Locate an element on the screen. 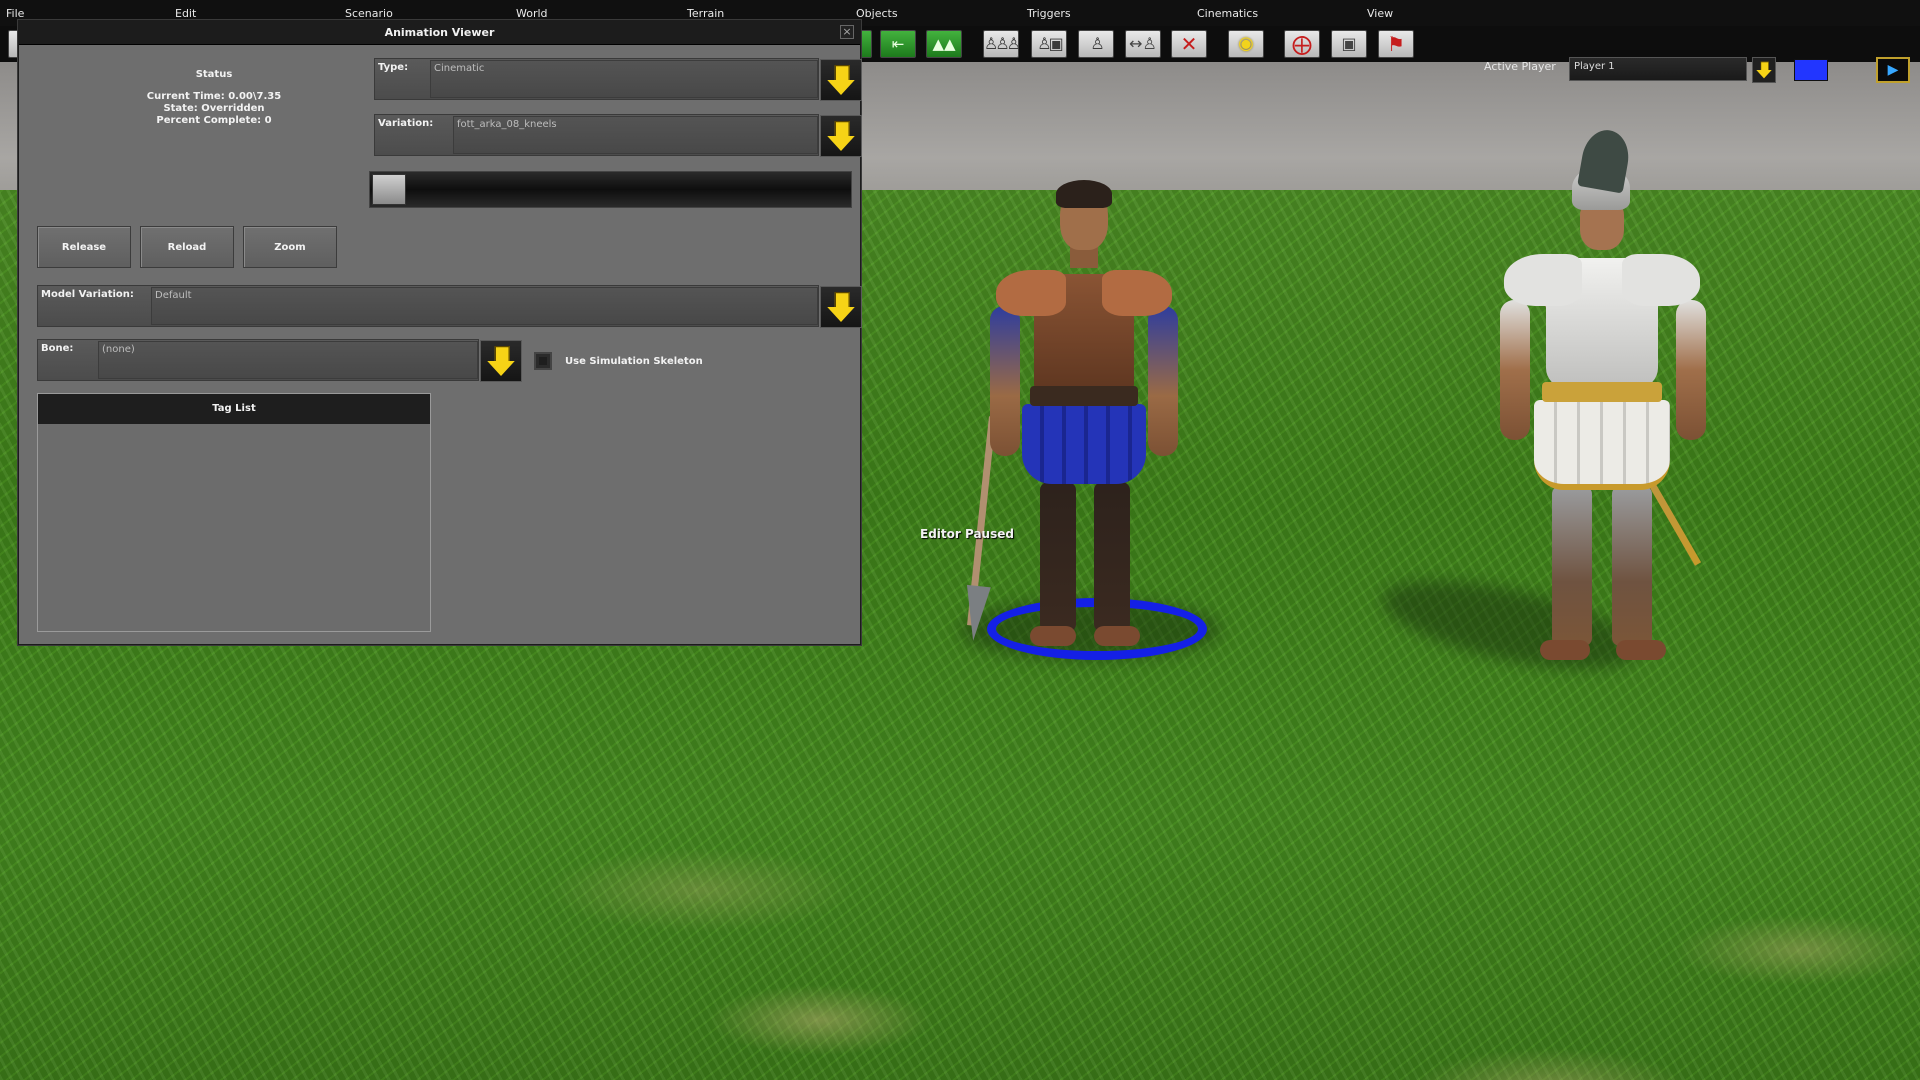 This screenshot has width=1920, height=1080. unit-delete-icon: ✕ is located at coordinates (1189, 44).